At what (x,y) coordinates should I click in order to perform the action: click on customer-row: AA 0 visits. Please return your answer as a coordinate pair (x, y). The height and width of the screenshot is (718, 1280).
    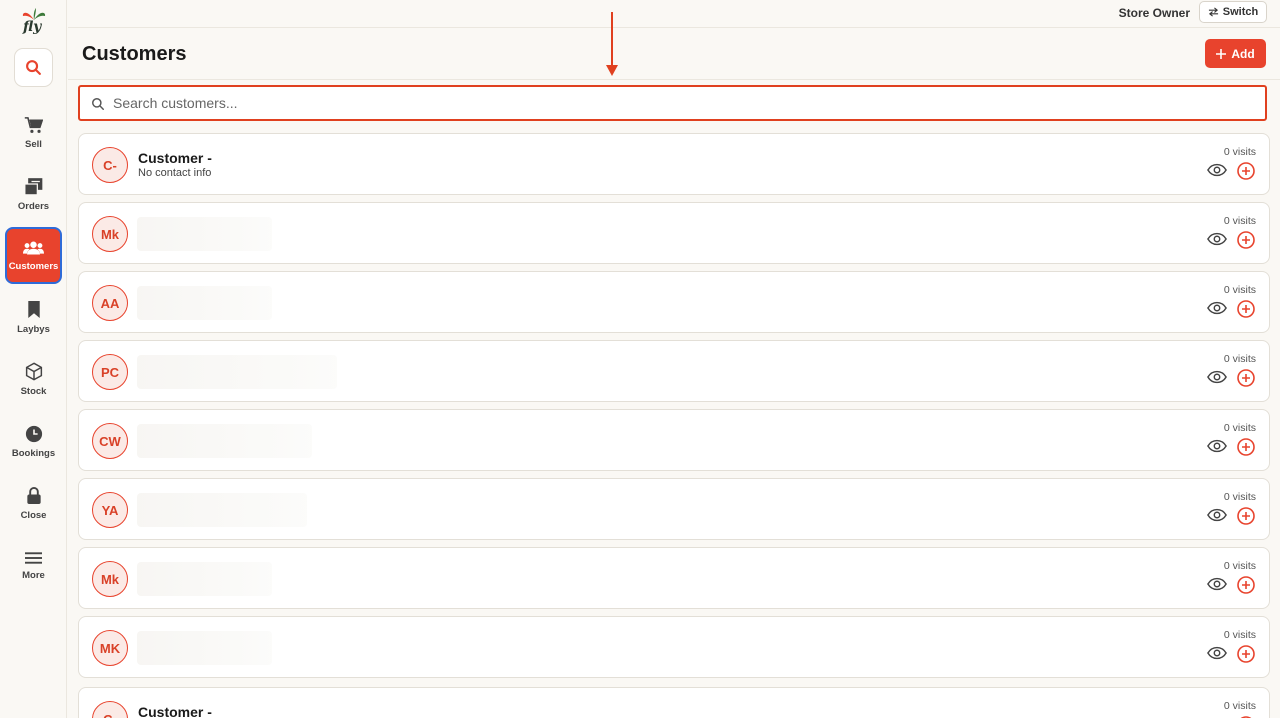
    Looking at the image, I should click on (674, 302).